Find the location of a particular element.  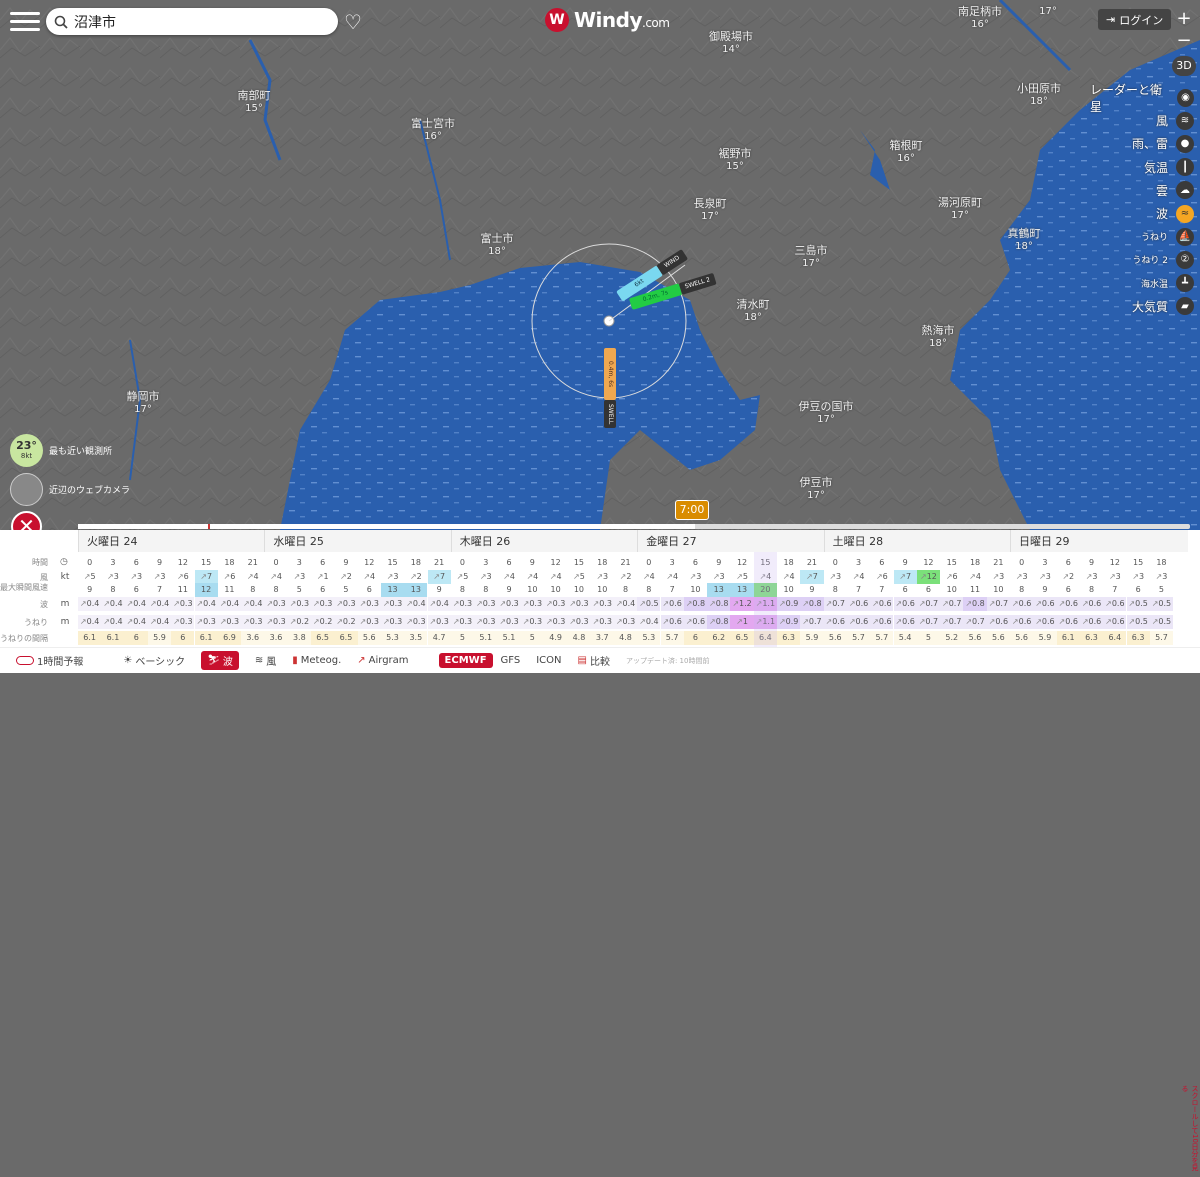

model-gfs: GFS is located at coordinates (511, 660).